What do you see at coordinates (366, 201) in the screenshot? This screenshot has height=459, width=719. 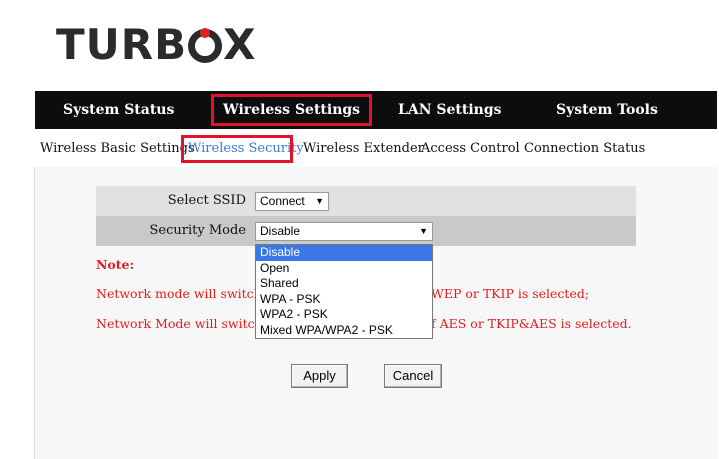 I see `select-ssid-row: Select SSID Connect ▼` at bounding box center [366, 201].